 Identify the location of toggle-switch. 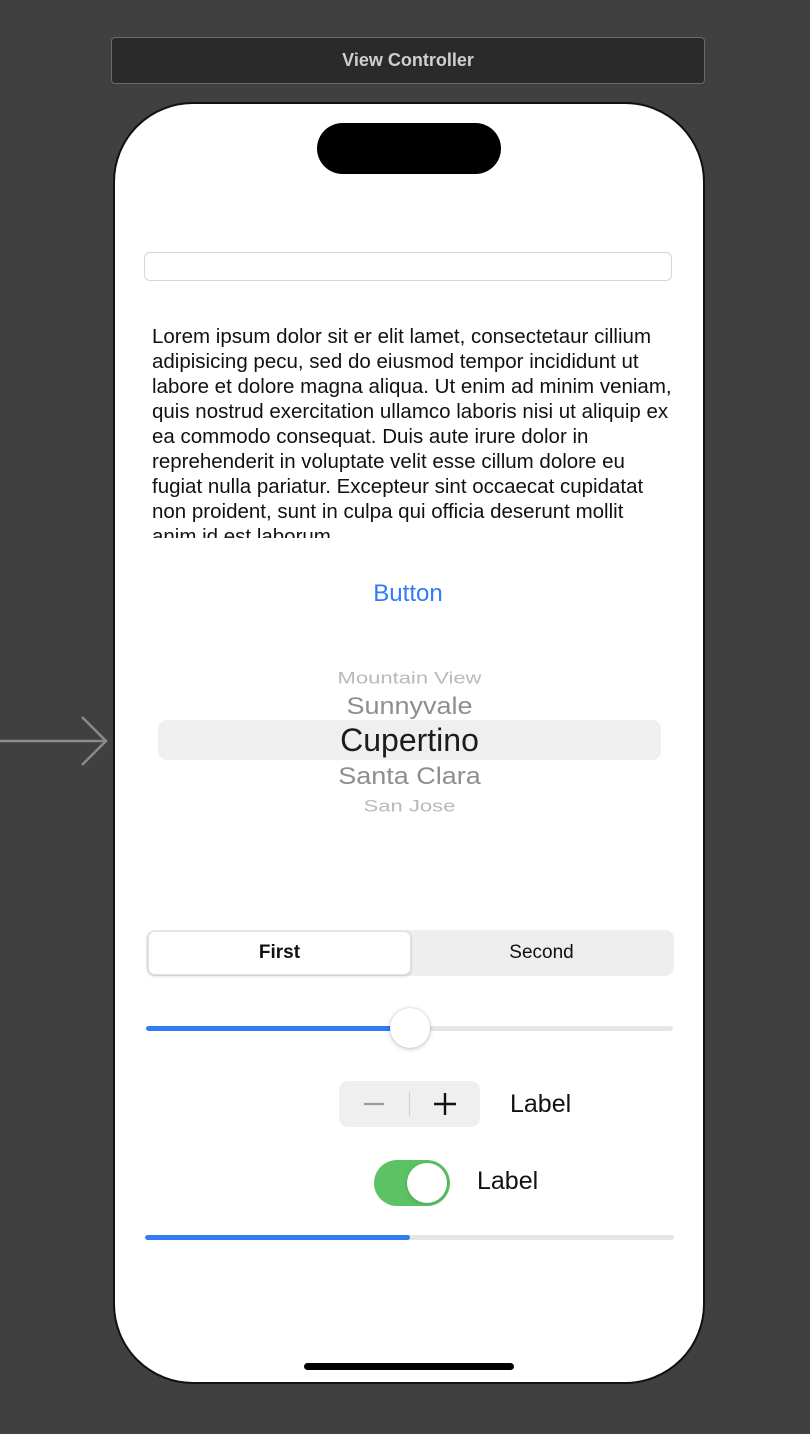
(412, 1183).